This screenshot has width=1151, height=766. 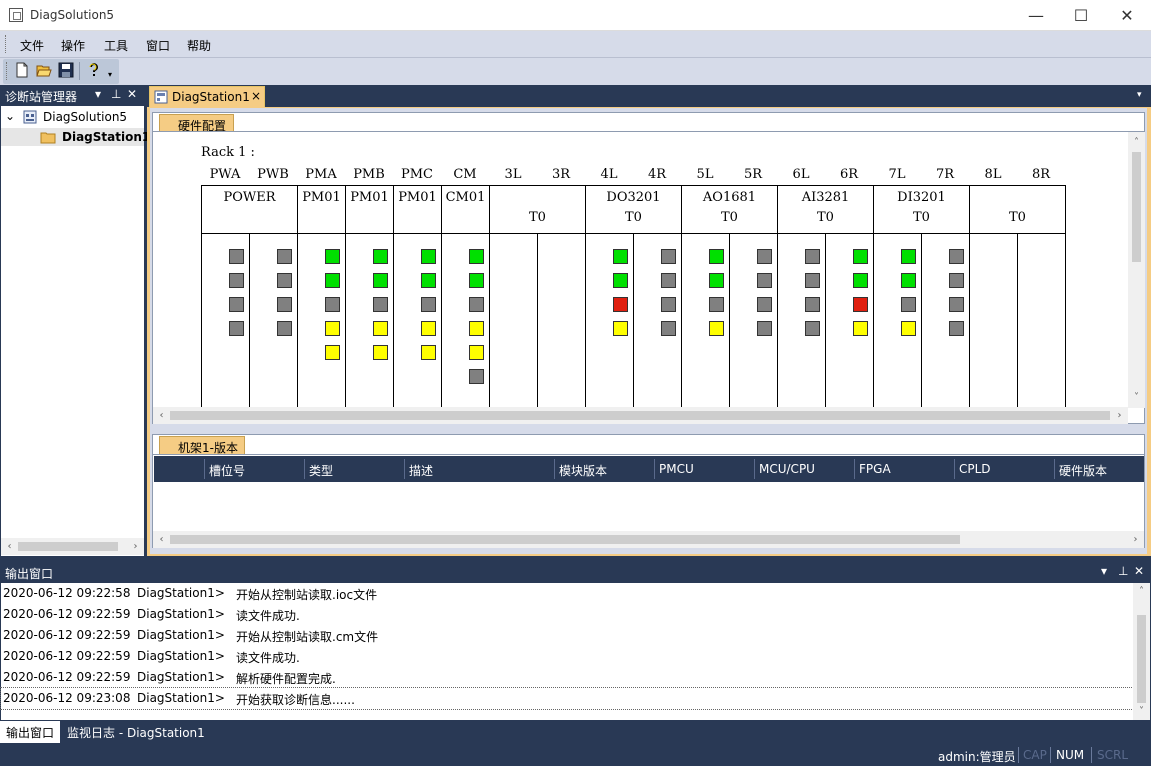 I want to click on save-icon, so click(x=66, y=70).